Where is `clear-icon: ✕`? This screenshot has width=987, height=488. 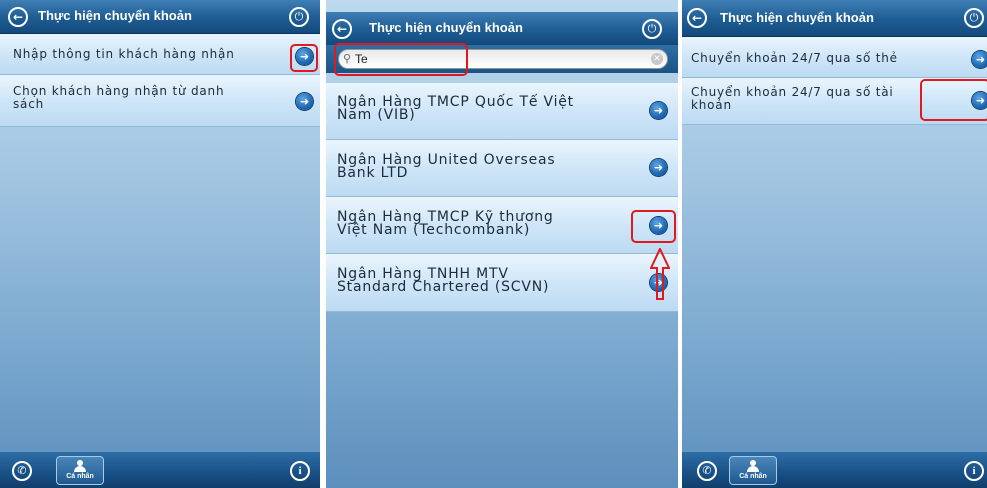
clear-icon: ✕ is located at coordinates (657, 59).